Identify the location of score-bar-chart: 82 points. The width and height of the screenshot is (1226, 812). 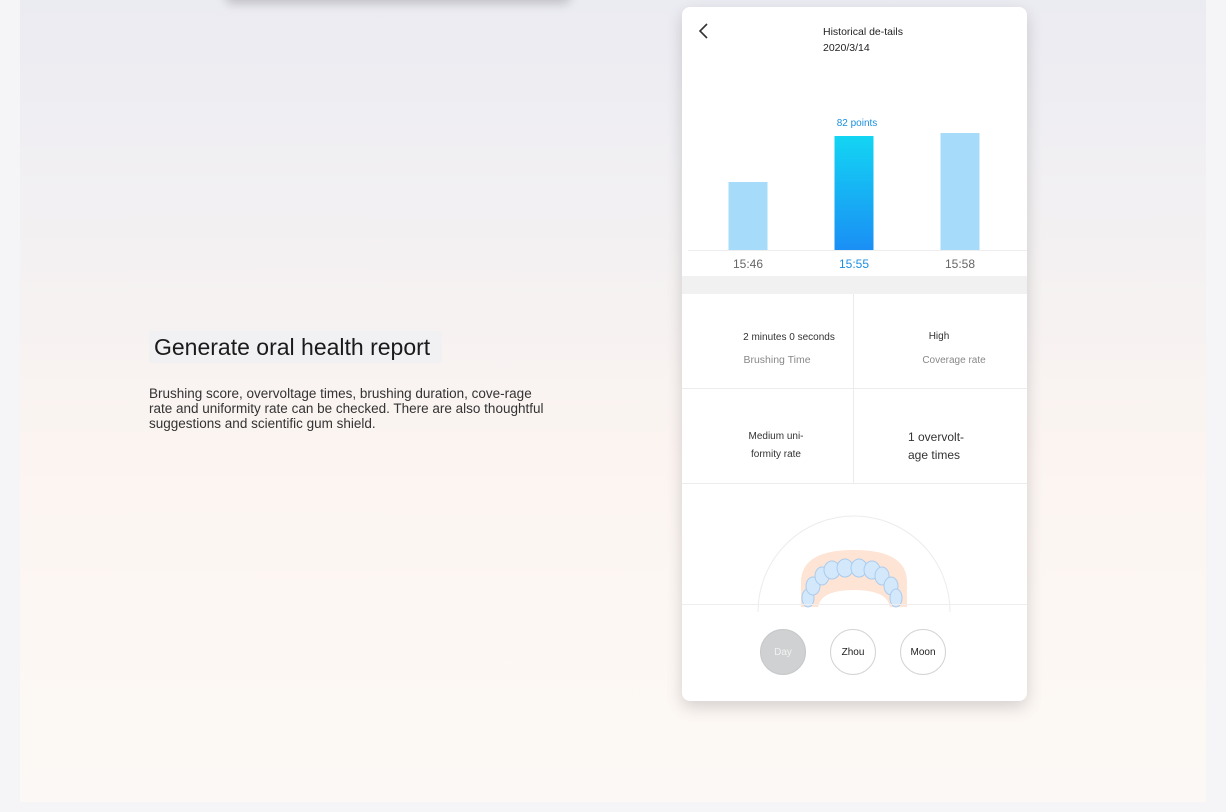
(854, 184).